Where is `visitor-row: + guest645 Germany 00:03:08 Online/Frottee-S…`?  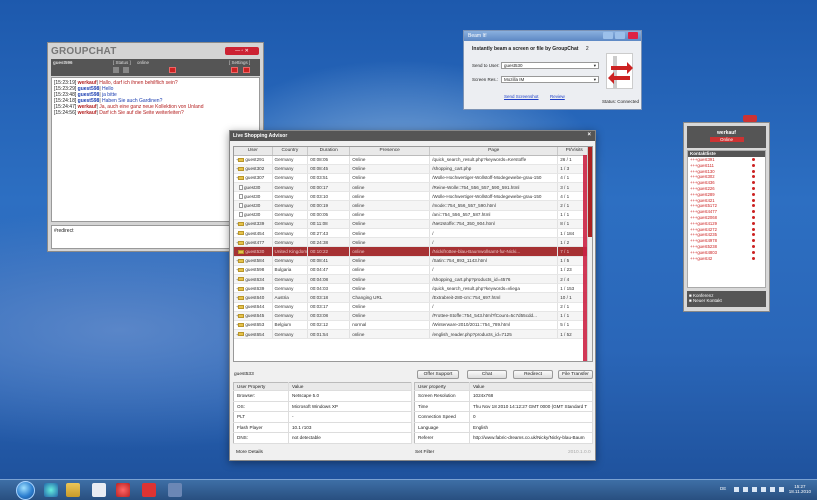
visitor-row: + guest645 Germany 00:03:08 Online/Frottee-S… is located at coordinates (413, 316).